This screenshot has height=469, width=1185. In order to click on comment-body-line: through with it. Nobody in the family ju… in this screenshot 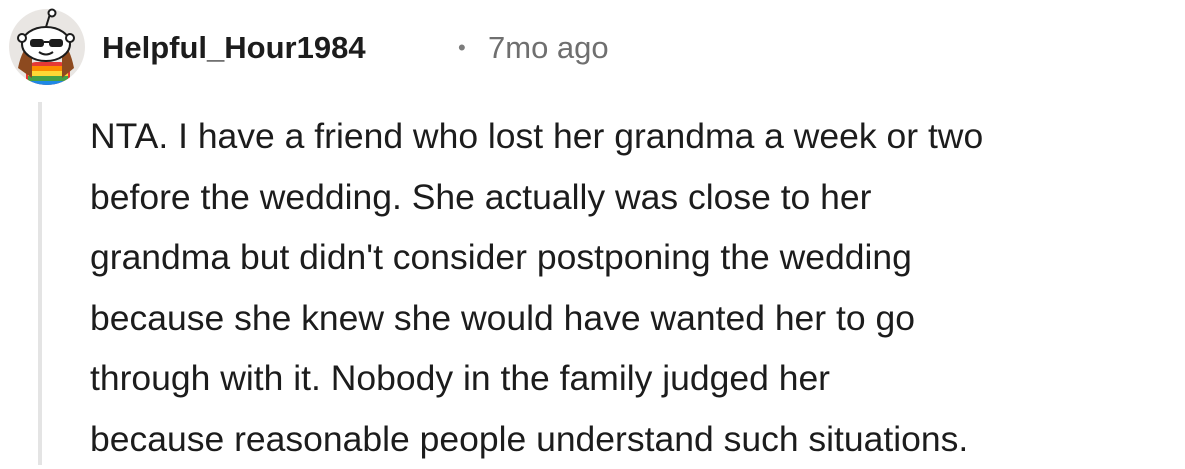, I will do `click(636, 378)`.